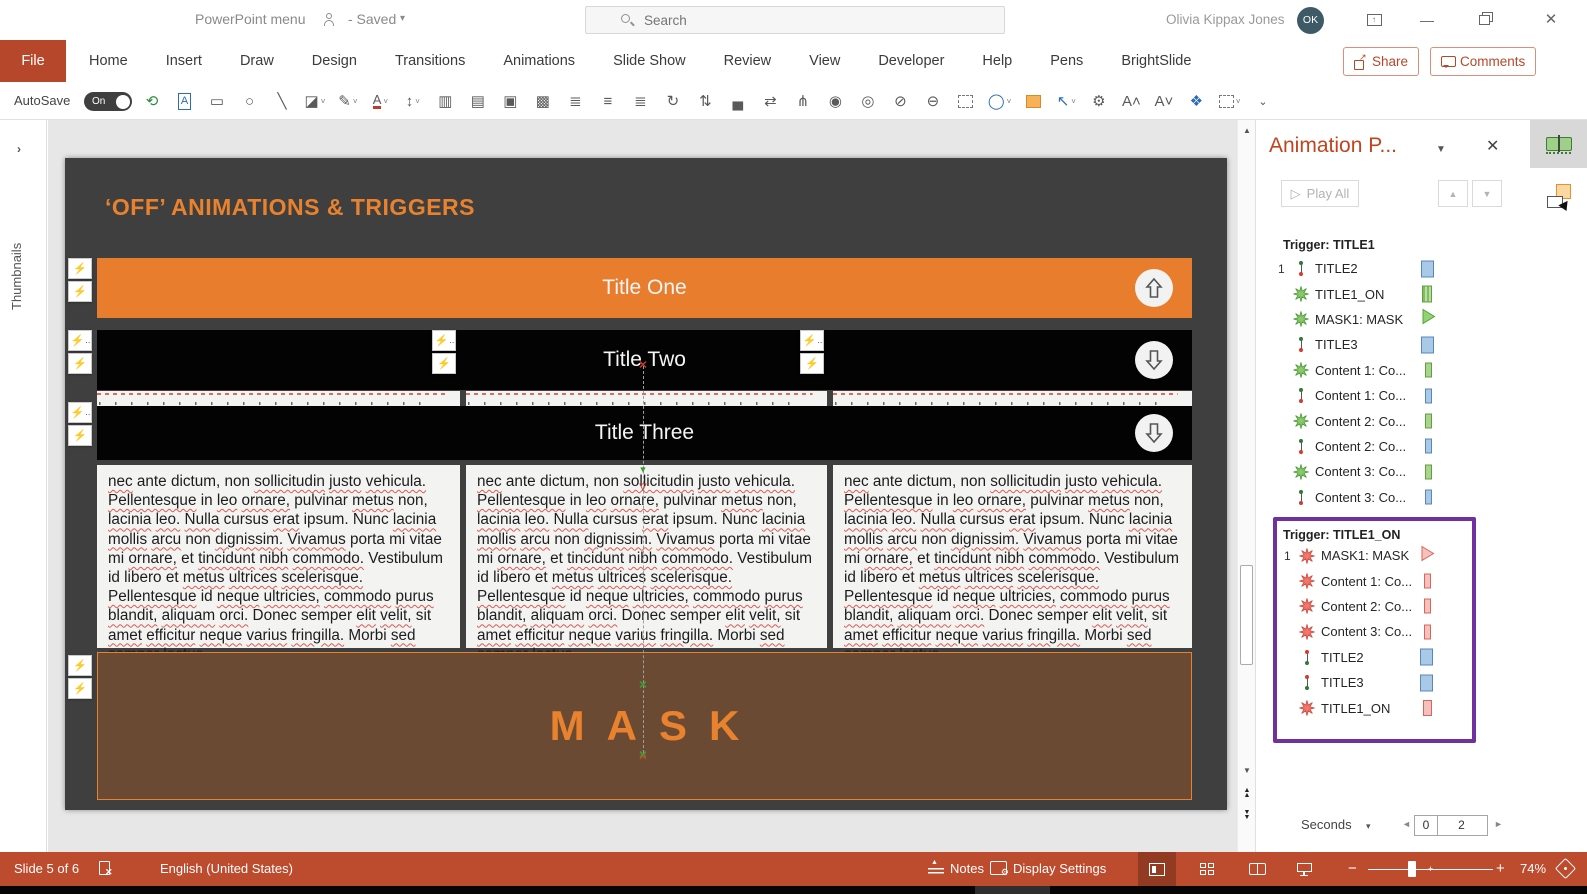 Image resolution: width=1587 pixels, height=894 pixels. I want to click on mask-shape: MASK, so click(644, 726).